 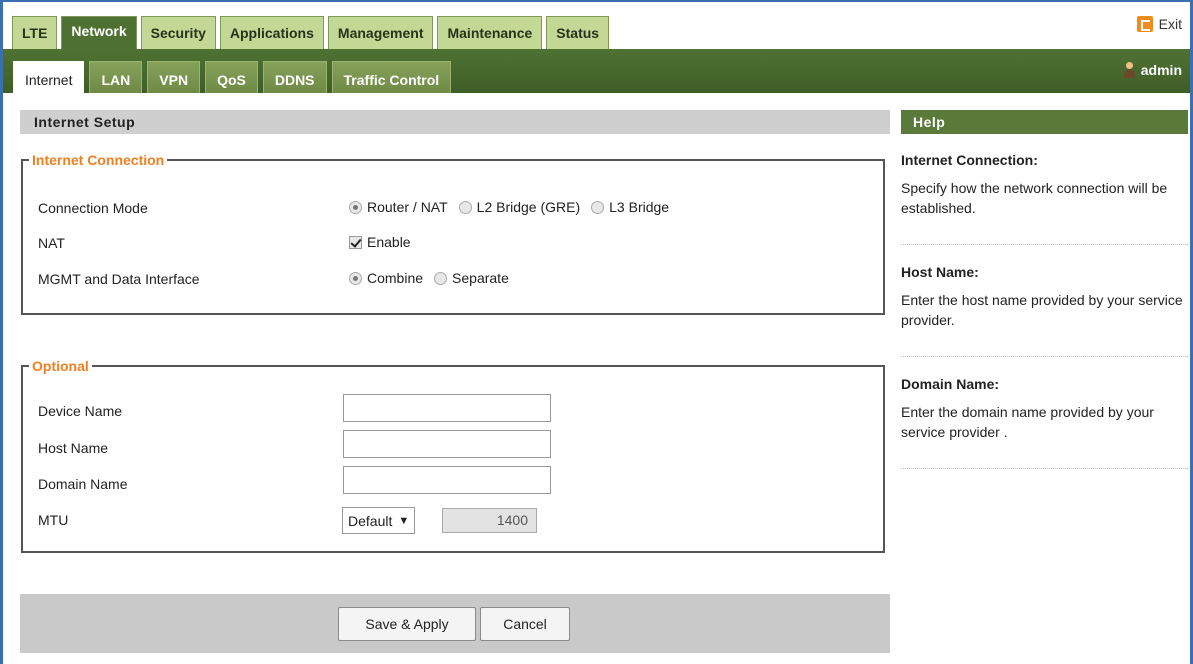 I want to click on subtab-lan: LAN, so click(x=116, y=77).